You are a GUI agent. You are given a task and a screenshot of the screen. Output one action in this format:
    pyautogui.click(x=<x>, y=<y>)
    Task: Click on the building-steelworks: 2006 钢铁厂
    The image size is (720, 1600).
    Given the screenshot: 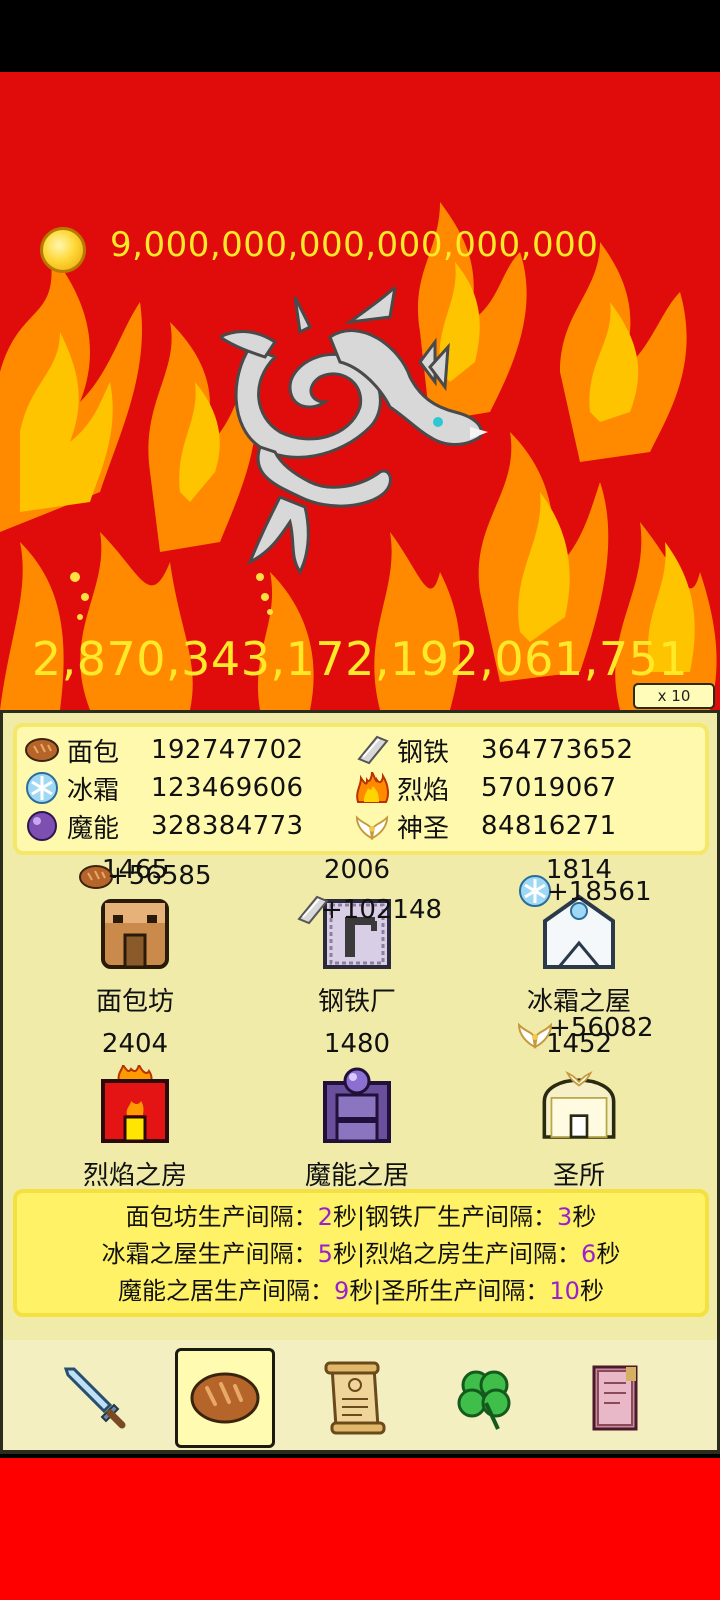 What is the action you would take?
    pyautogui.click(x=357, y=936)
    